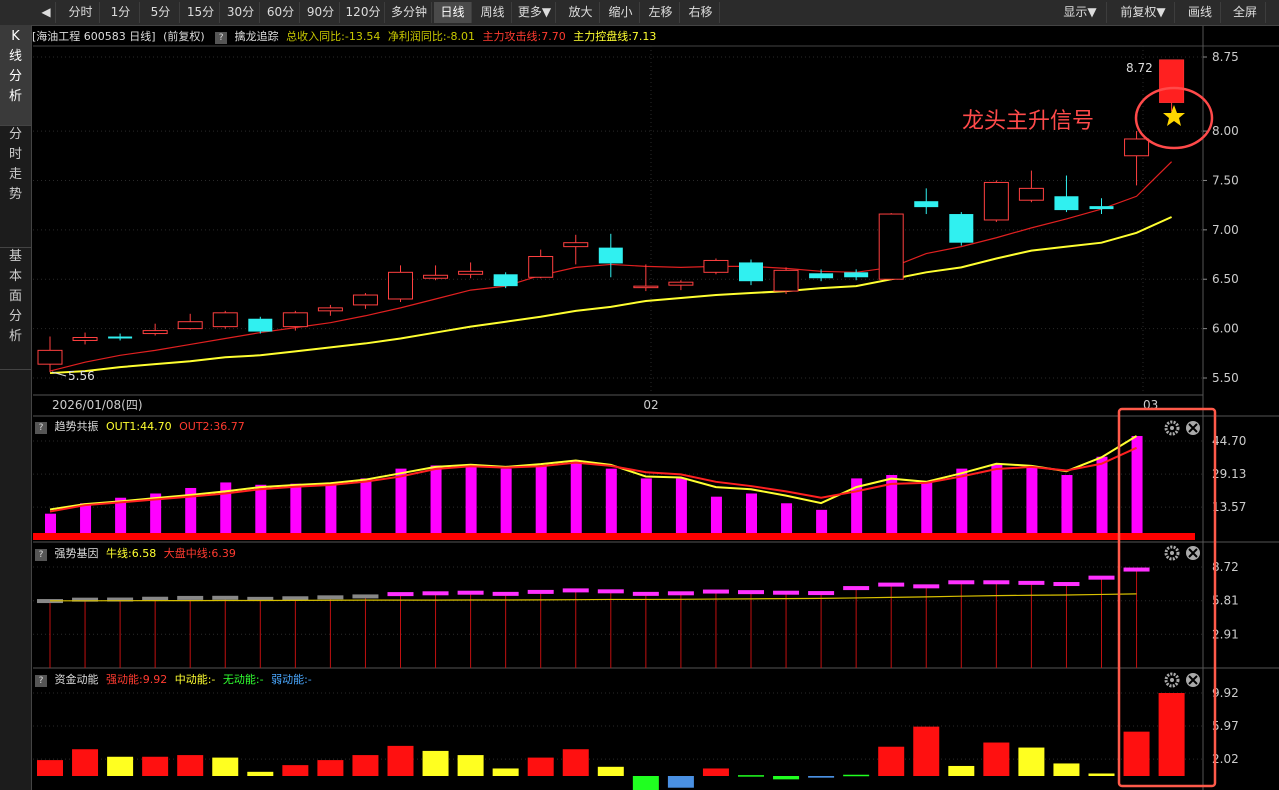 The image size is (1279, 790). What do you see at coordinates (1080, 12) in the screenshot?
I see `toolbar-right-0: 显示▼` at bounding box center [1080, 12].